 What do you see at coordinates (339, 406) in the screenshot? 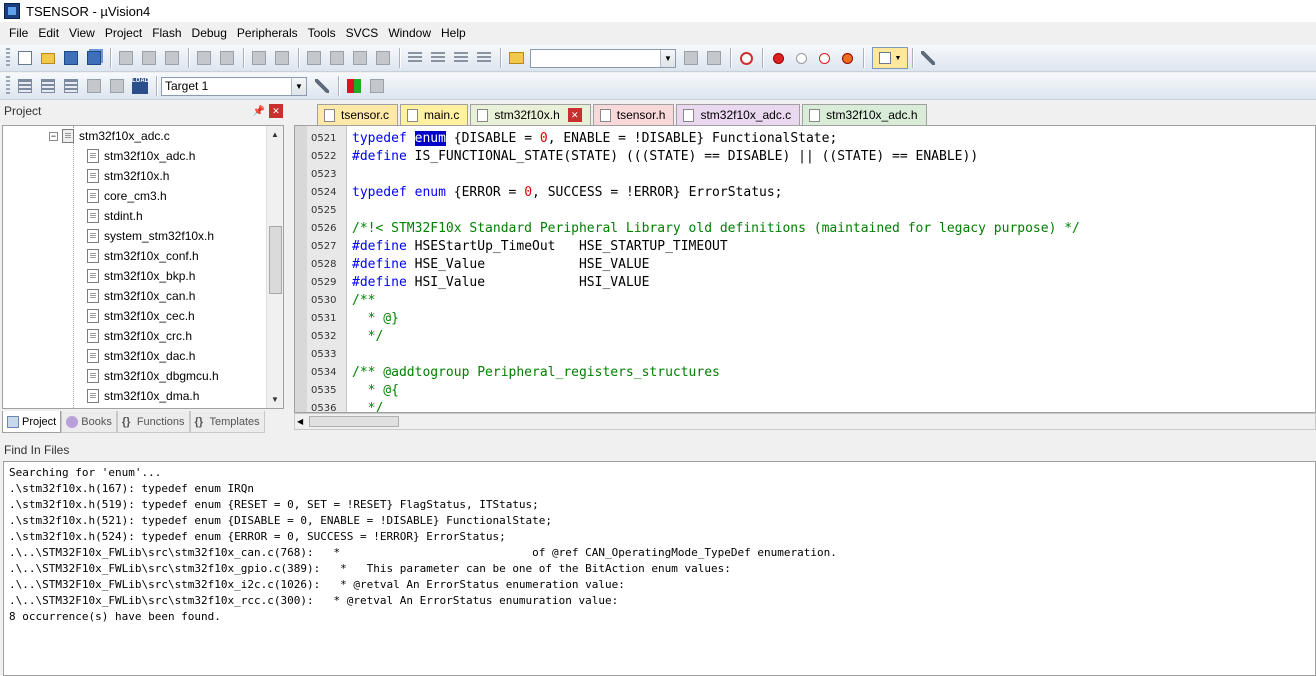
I see `code-line: 0536 */` at bounding box center [339, 406].